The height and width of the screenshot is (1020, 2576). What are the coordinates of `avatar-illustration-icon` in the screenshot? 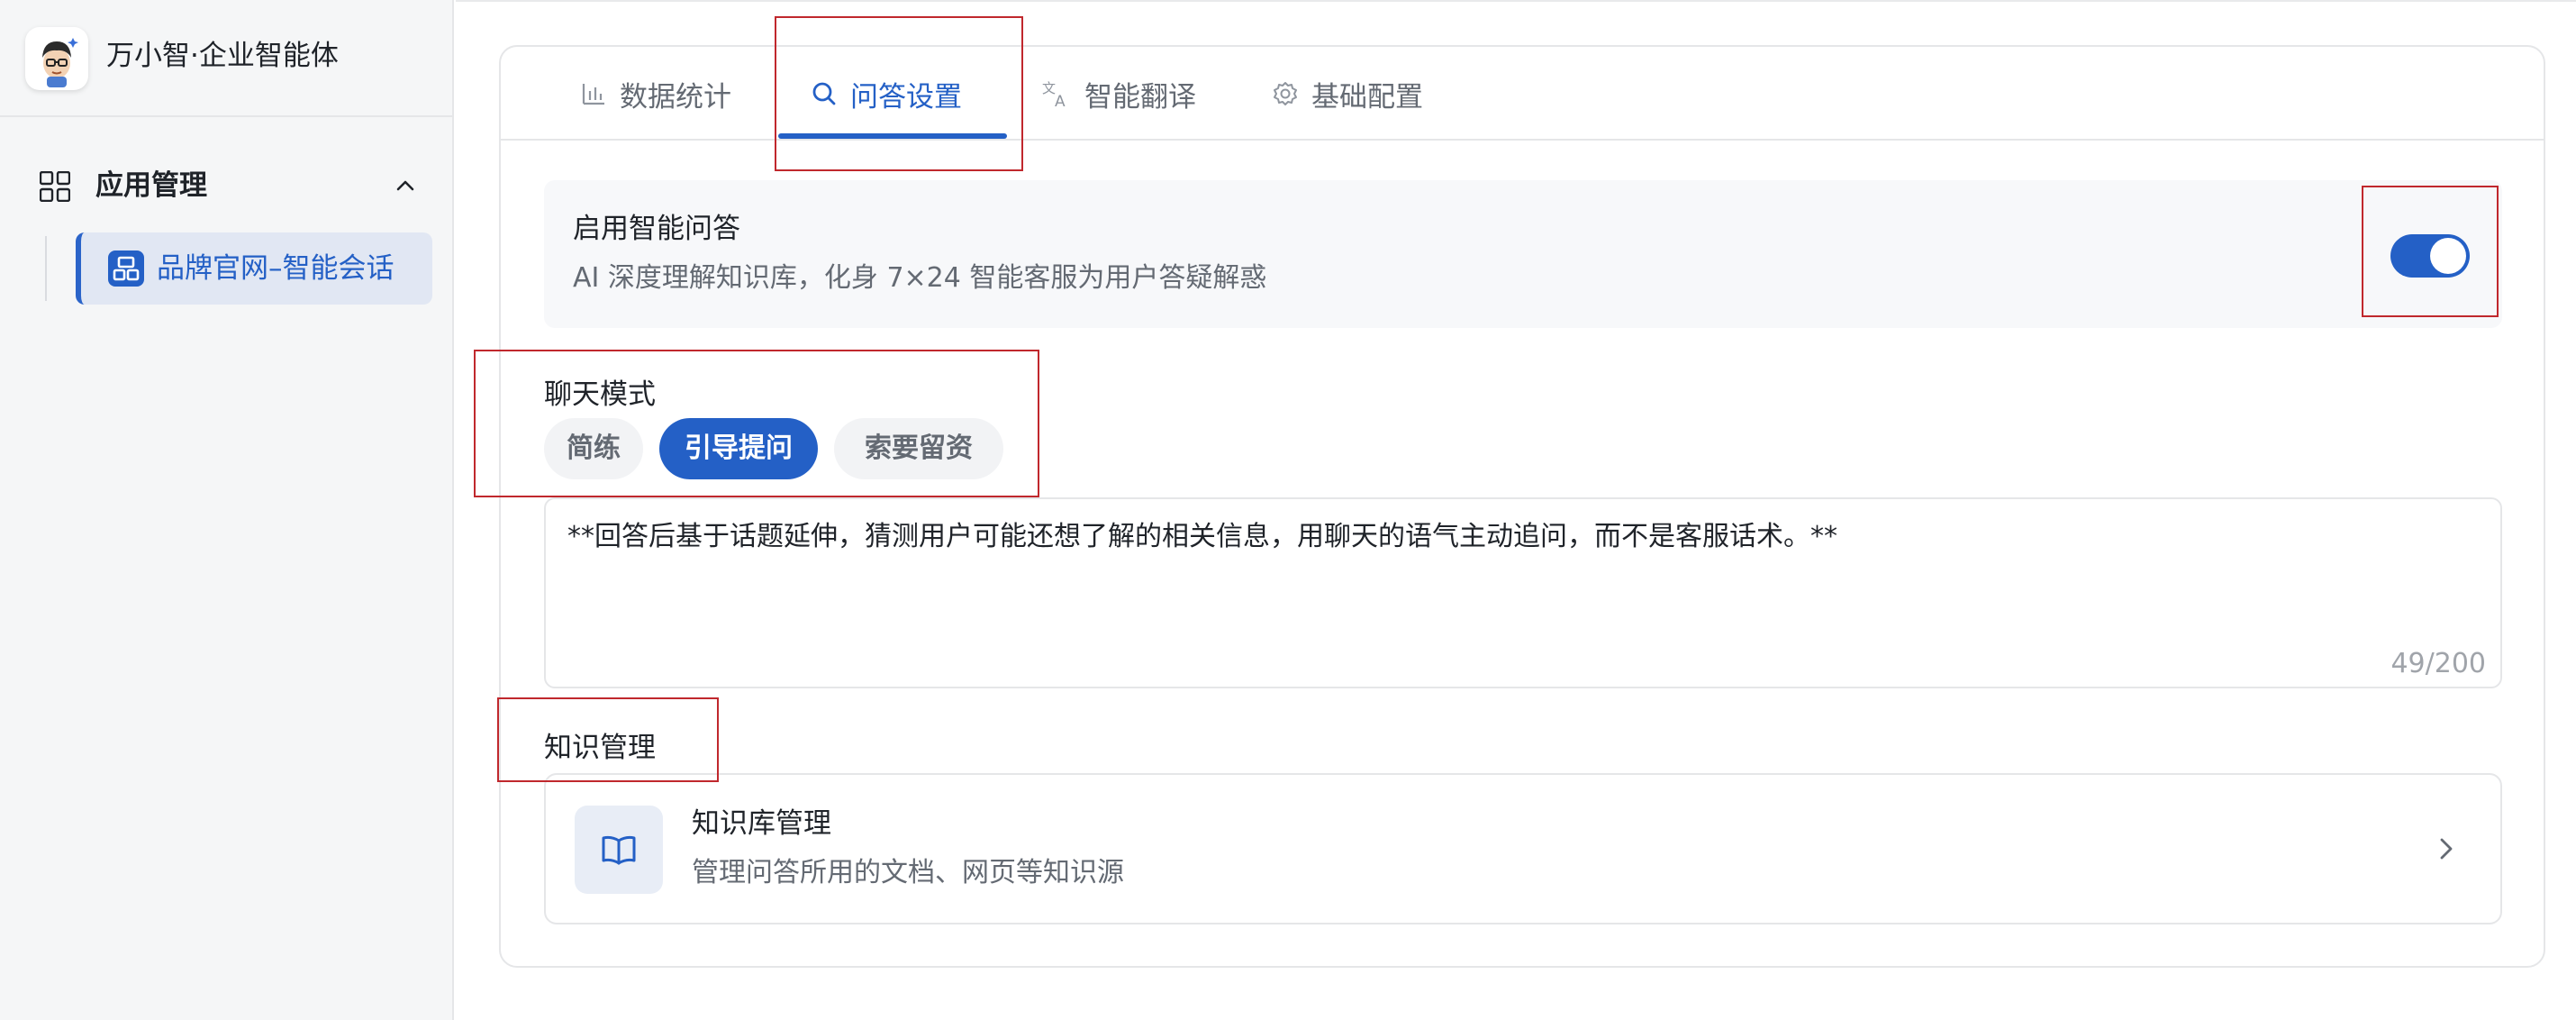 It's located at (60, 62).